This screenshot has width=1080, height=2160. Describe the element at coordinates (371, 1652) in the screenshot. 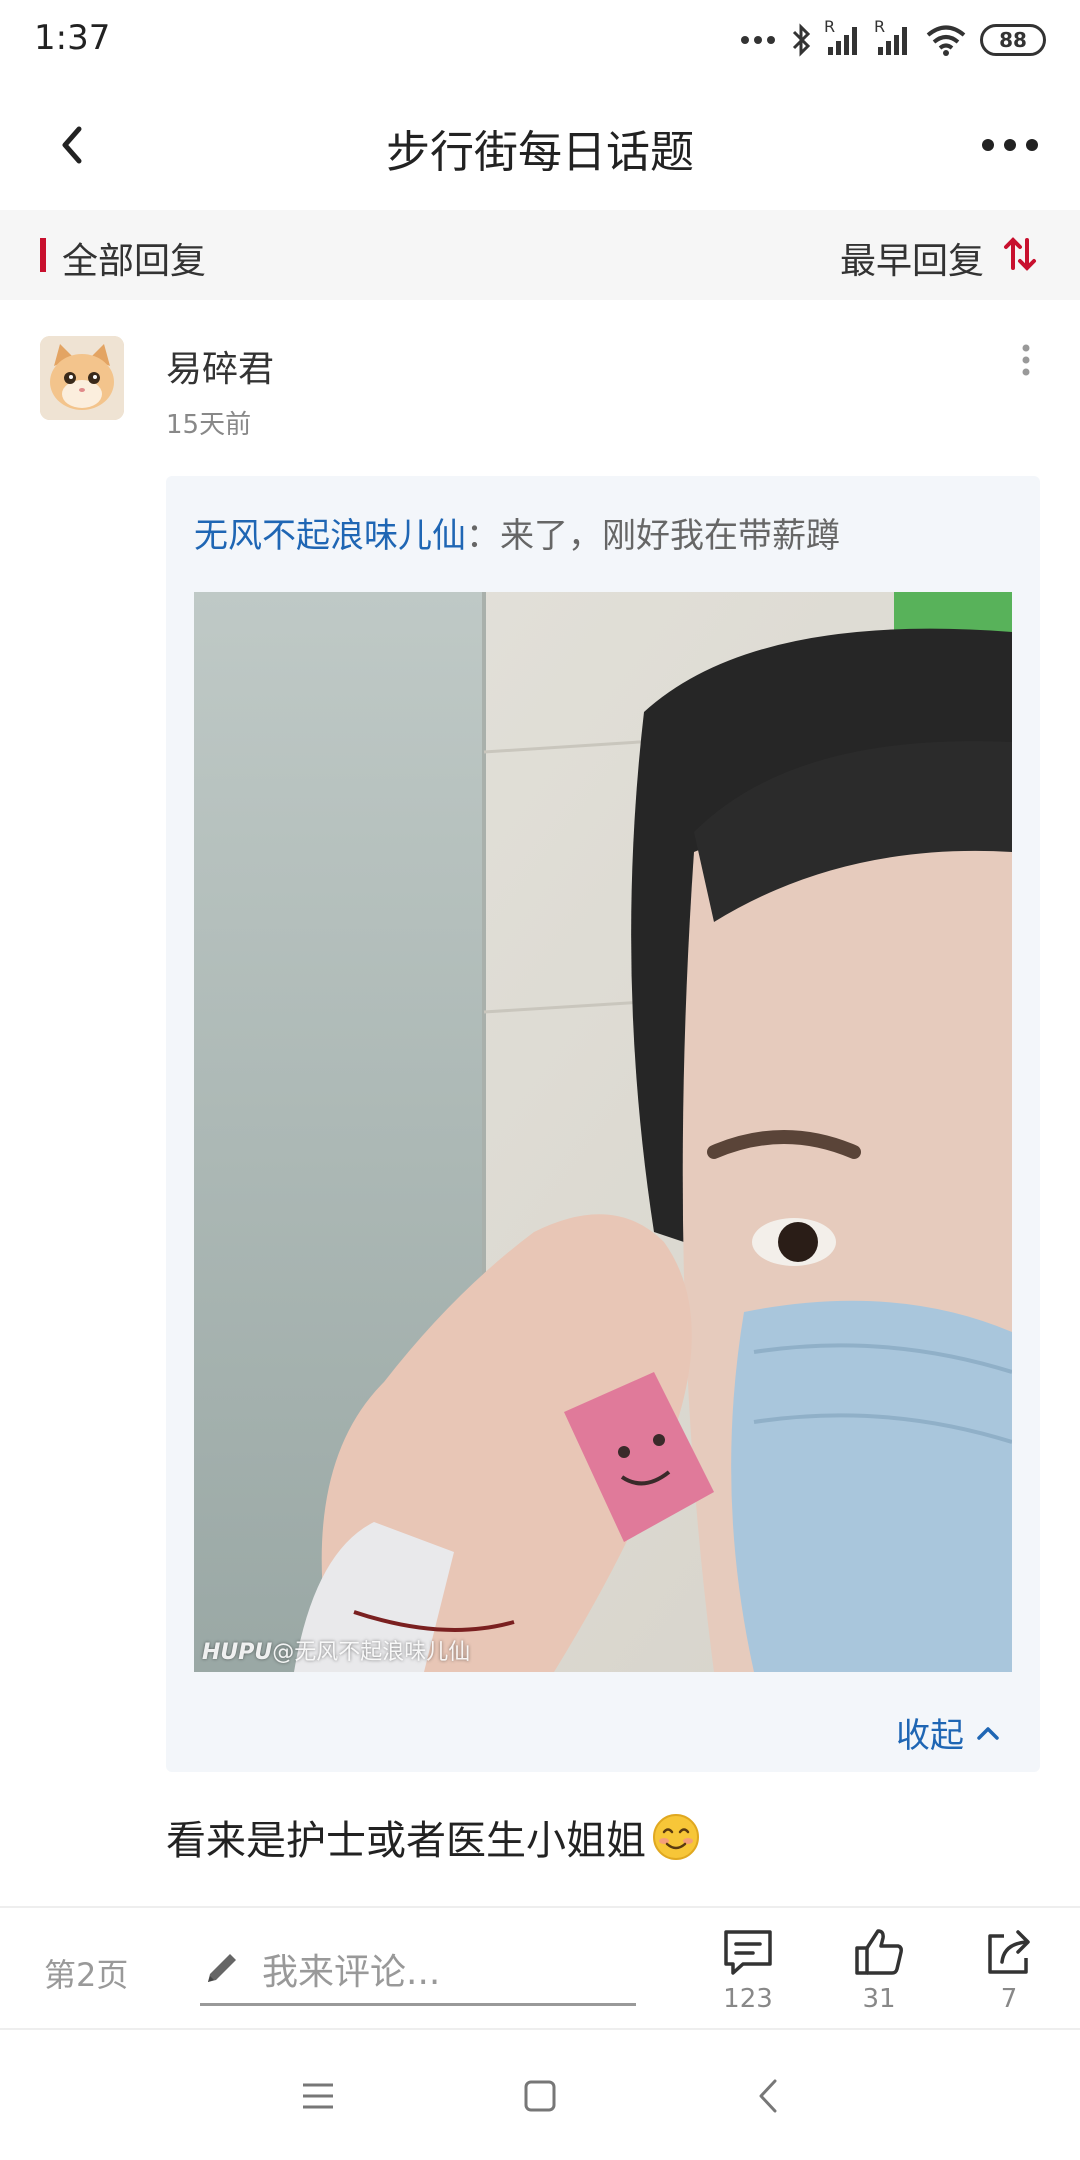

I see `watermark-user: @无风不起浪味儿仙` at that location.